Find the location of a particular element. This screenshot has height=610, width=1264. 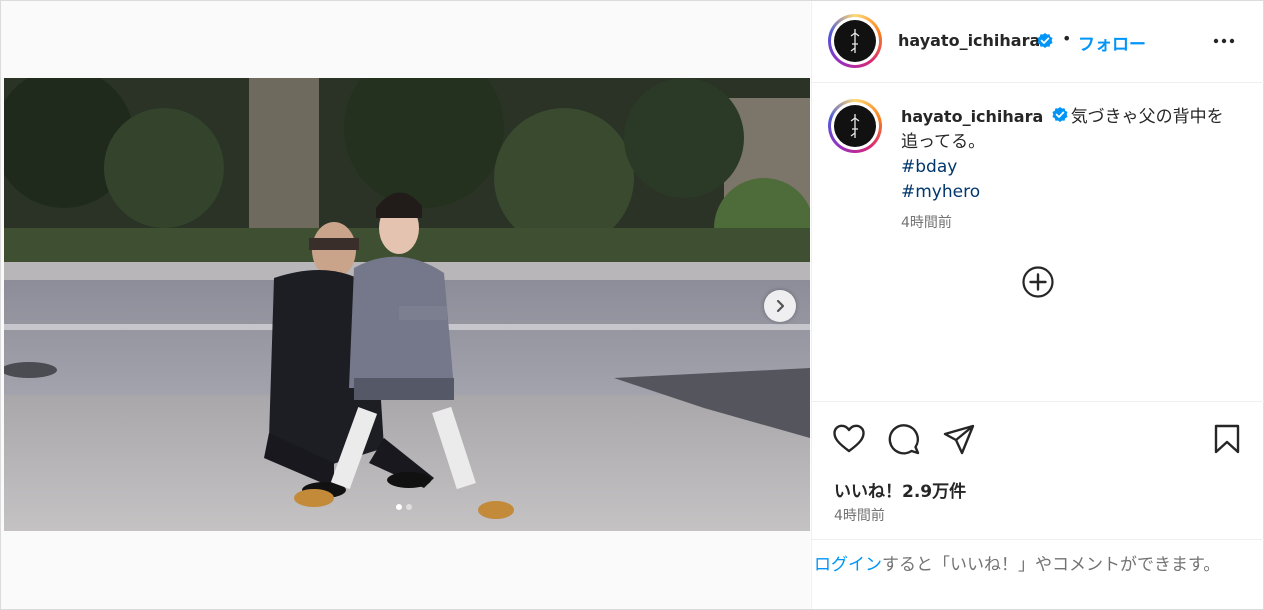

caption-timestamp: 4時間前 is located at coordinates (926, 223).